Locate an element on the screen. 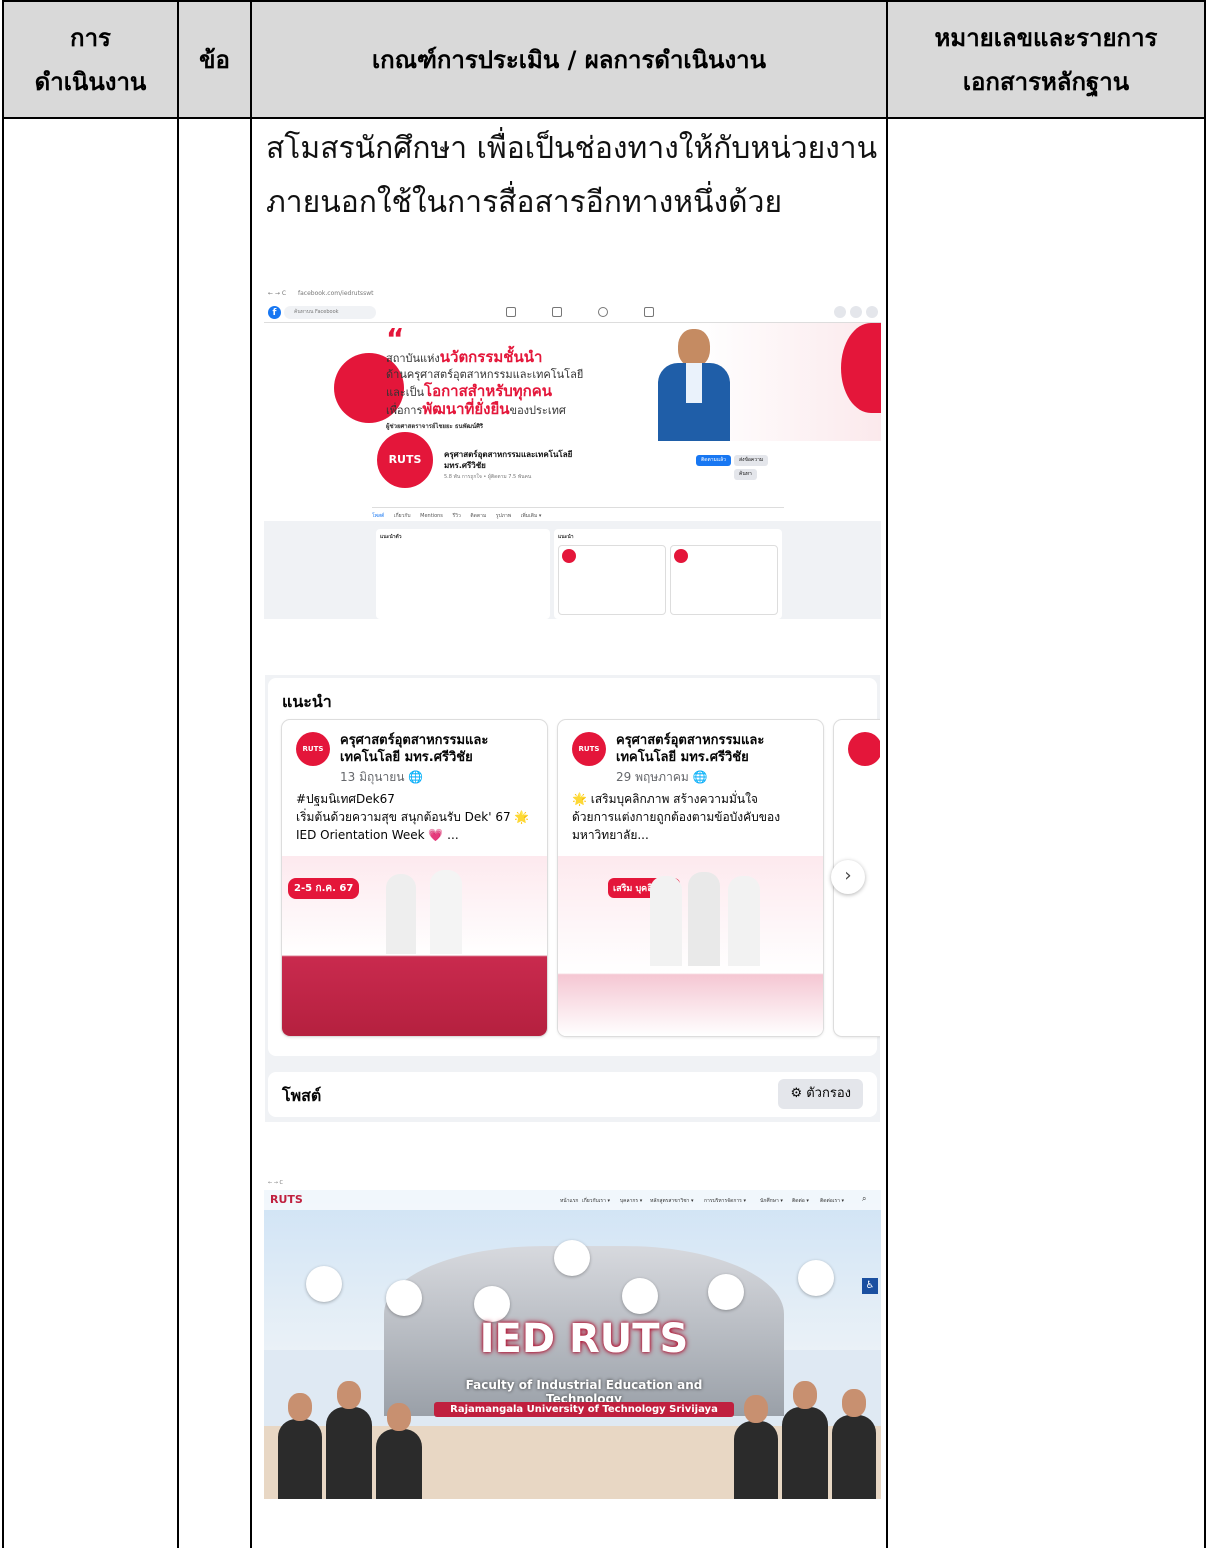 The height and width of the screenshot is (1548, 1208). post-date: 13 มิถุนายน 🌐 is located at coordinates (381, 777).